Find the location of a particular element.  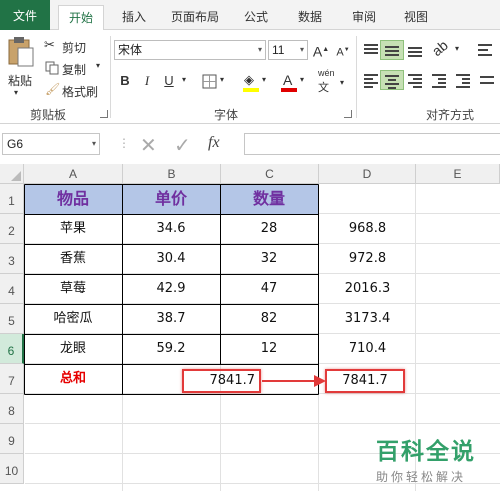

font-launcher-icon is located at coordinates (348, 114).